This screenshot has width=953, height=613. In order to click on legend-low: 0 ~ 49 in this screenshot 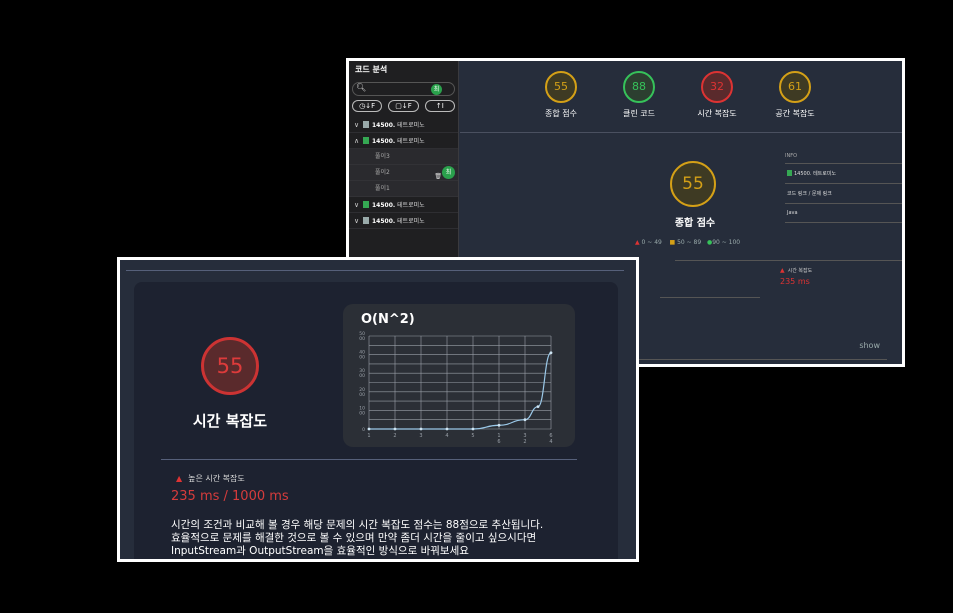, I will do `click(651, 242)`.